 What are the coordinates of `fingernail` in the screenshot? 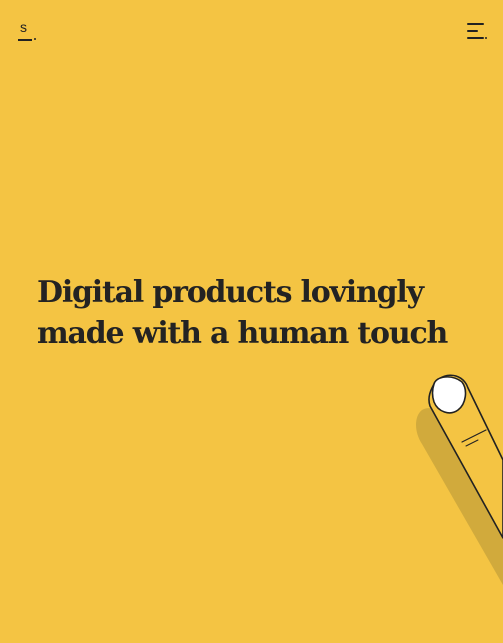 It's located at (449, 395).